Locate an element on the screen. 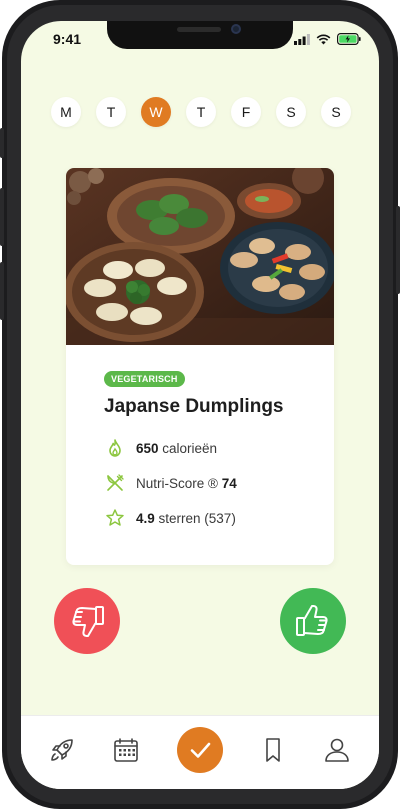  week-day-selector: M T W T F S S is located at coordinates (201, 112).